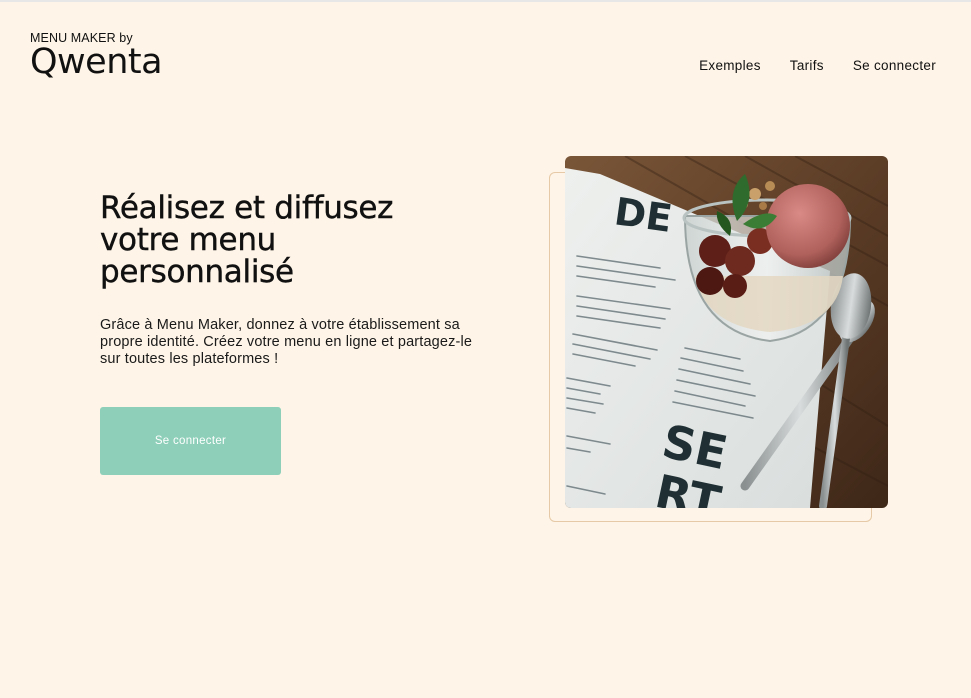 This screenshot has width=971, height=698. I want to click on brand-logo: MENU MAKER by Qwenta, so click(96, 56).